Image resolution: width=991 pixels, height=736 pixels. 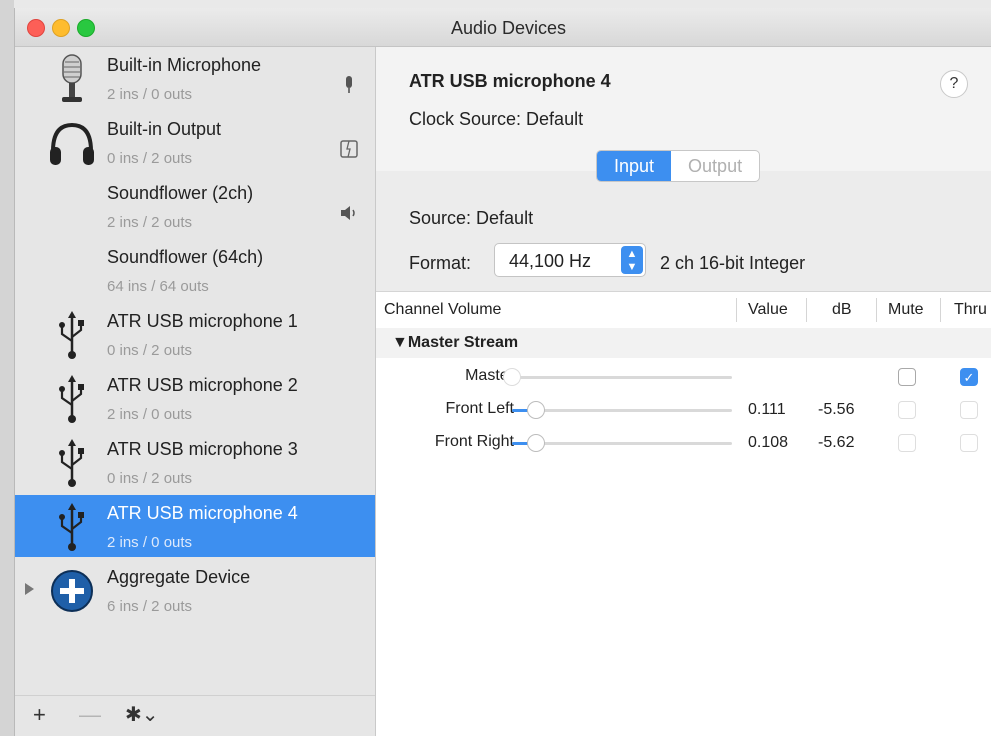 I want to click on device-row: ATR USB microphone 1 0 ins / 2 outs, so click(x=195, y=334).